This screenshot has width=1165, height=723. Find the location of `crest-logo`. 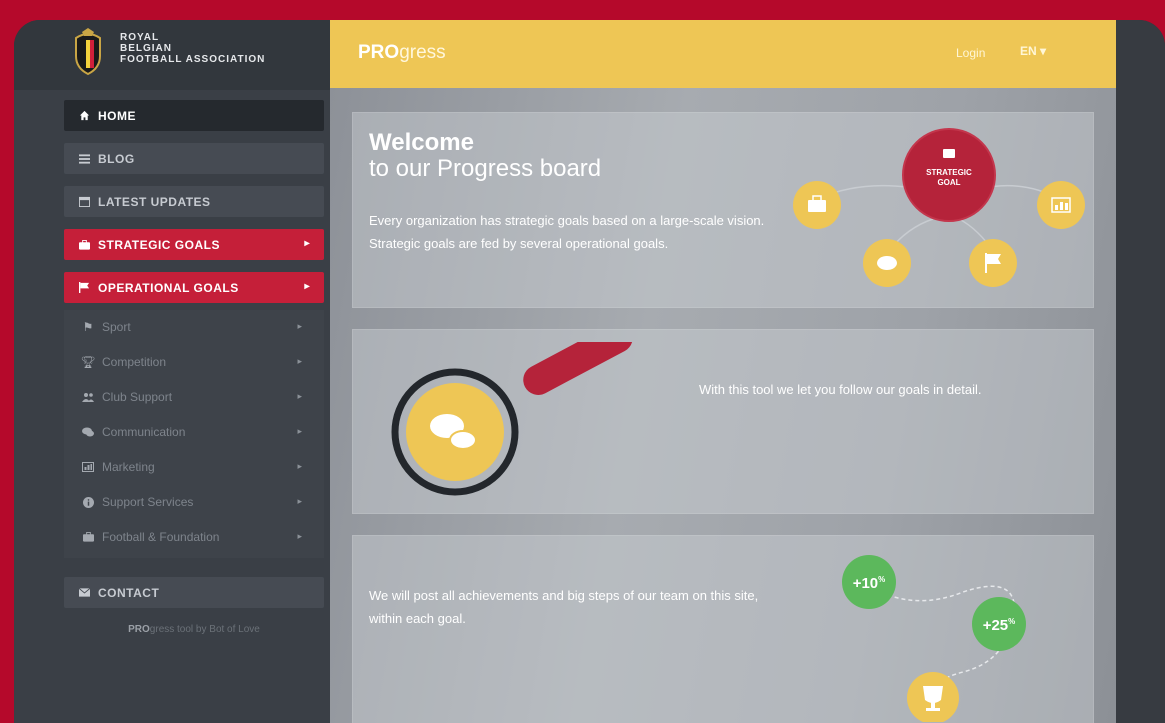

crest-logo is located at coordinates (88, 52).